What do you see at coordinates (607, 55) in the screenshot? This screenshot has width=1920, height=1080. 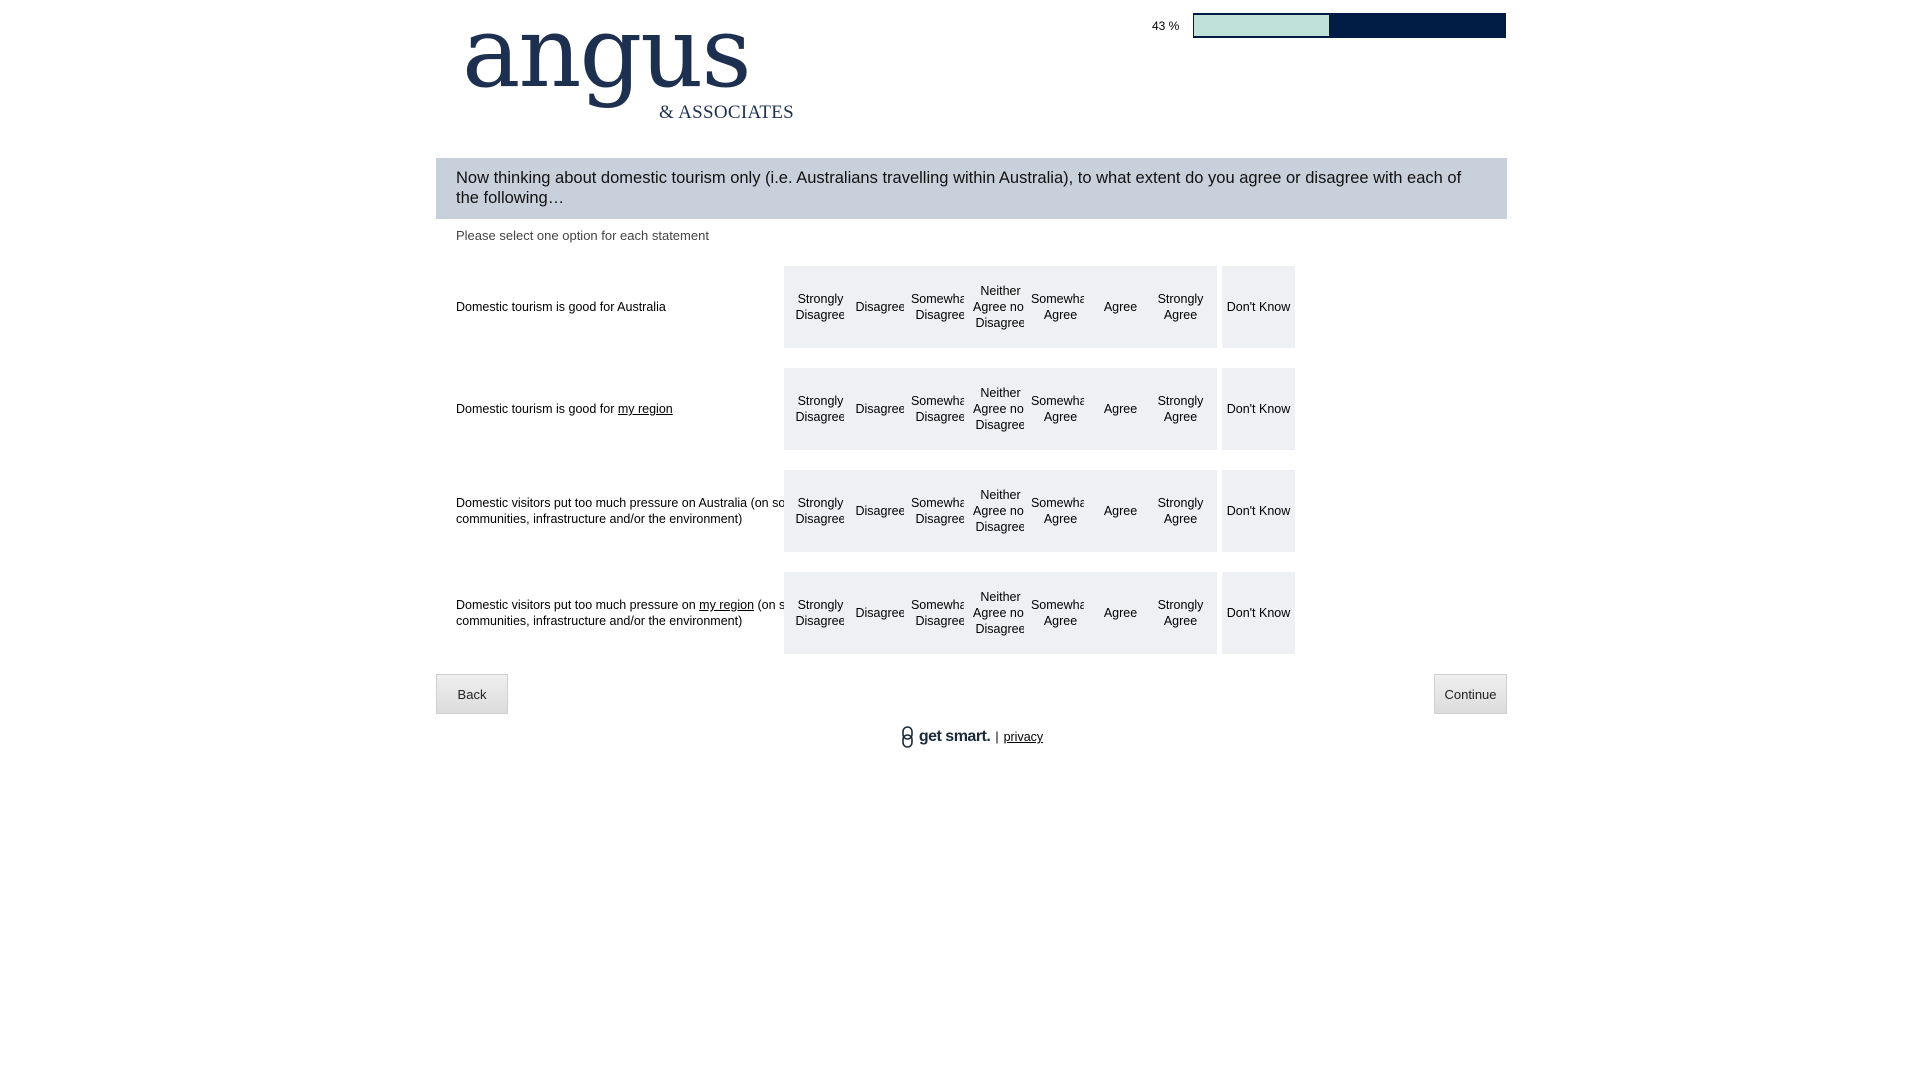 I see `logo-wordmark: angus` at bounding box center [607, 55].